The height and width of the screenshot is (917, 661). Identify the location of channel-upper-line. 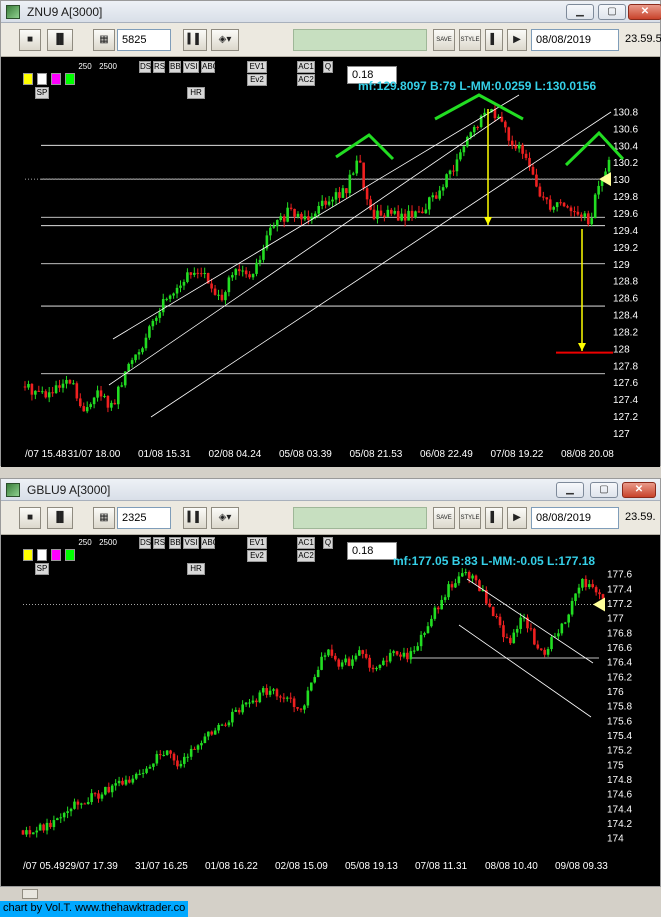
(530, 621).